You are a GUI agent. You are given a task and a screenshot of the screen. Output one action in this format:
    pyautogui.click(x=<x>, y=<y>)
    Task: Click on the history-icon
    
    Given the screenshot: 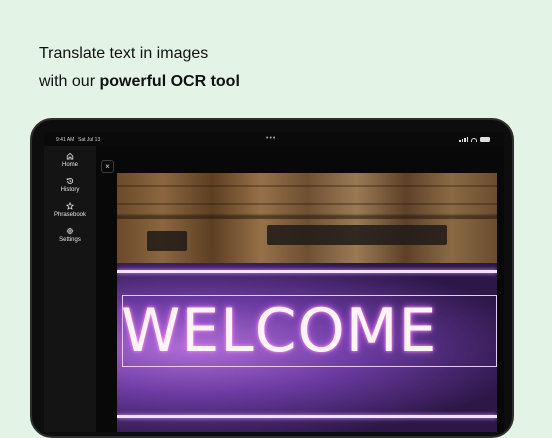 What is the action you would take?
    pyautogui.click(x=70, y=181)
    